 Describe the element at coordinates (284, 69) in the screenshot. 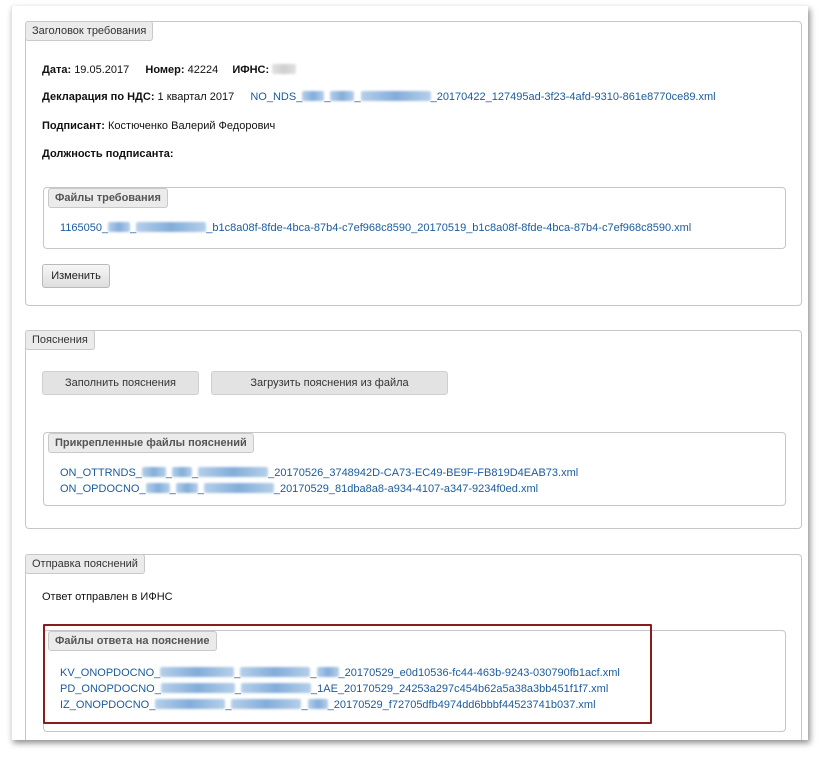

I see `ifns-redacted` at that location.